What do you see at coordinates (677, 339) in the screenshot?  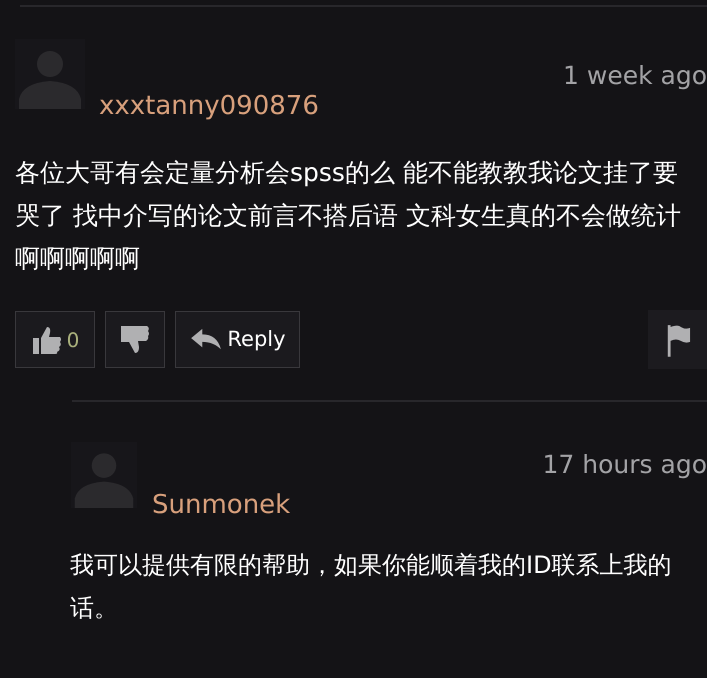 I see `flag-button` at bounding box center [677, 339].